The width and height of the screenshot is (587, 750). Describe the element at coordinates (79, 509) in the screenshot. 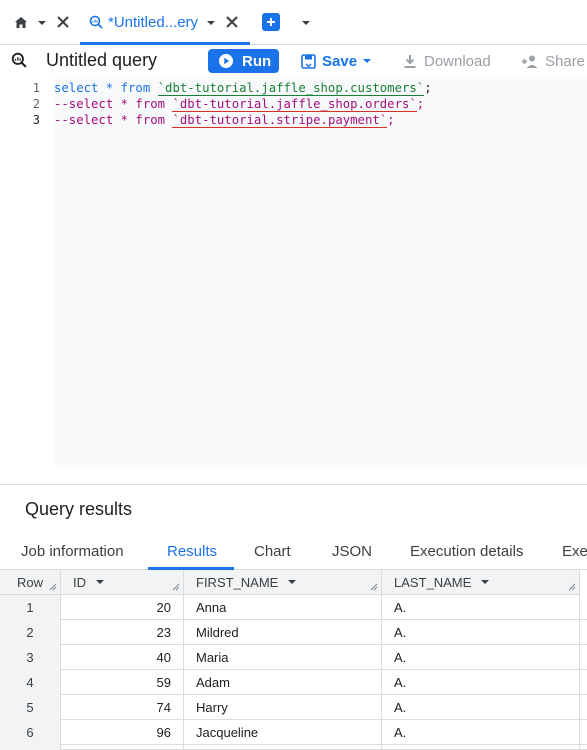

I see `results-title: Query results` at that location.